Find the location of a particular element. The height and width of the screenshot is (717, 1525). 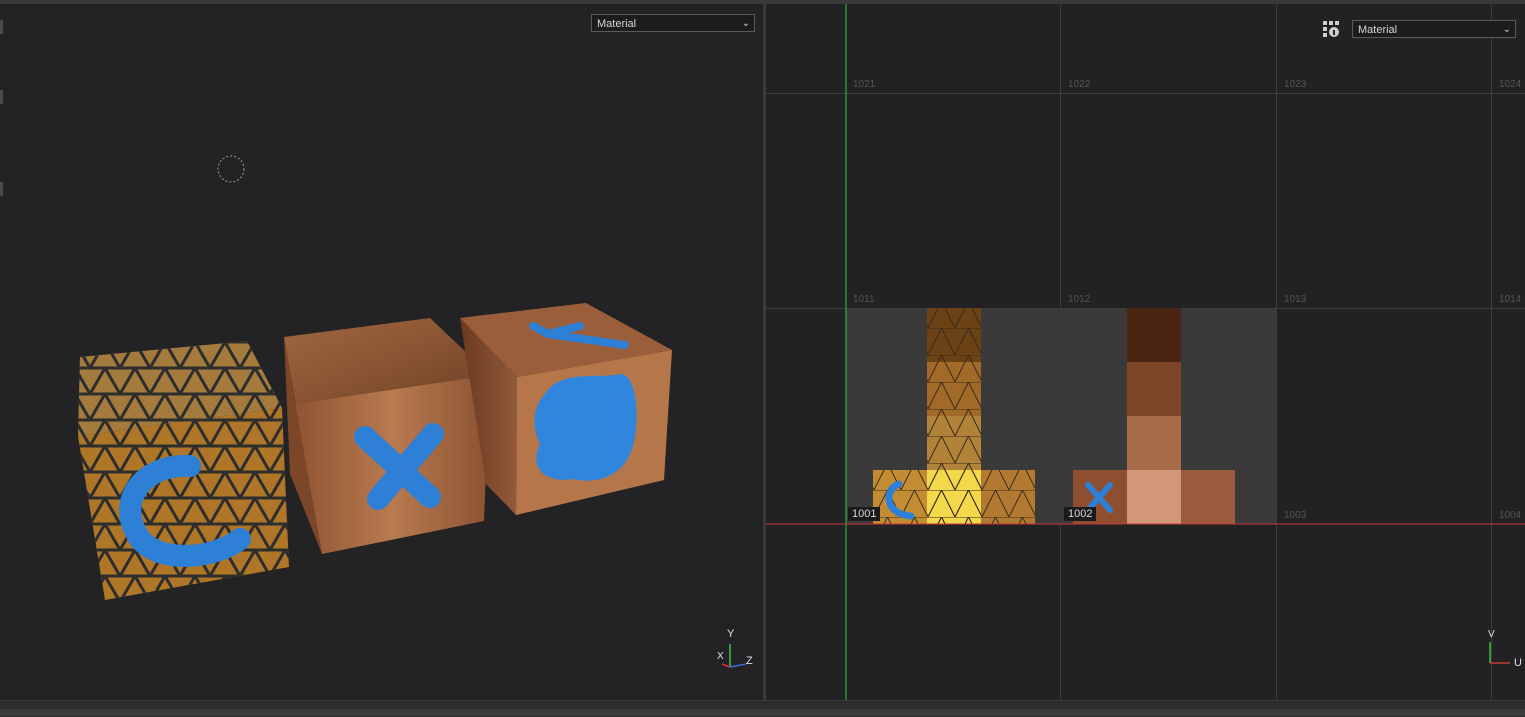

udim-tile-tag: 1002 is located at coordinates (1080, 514).